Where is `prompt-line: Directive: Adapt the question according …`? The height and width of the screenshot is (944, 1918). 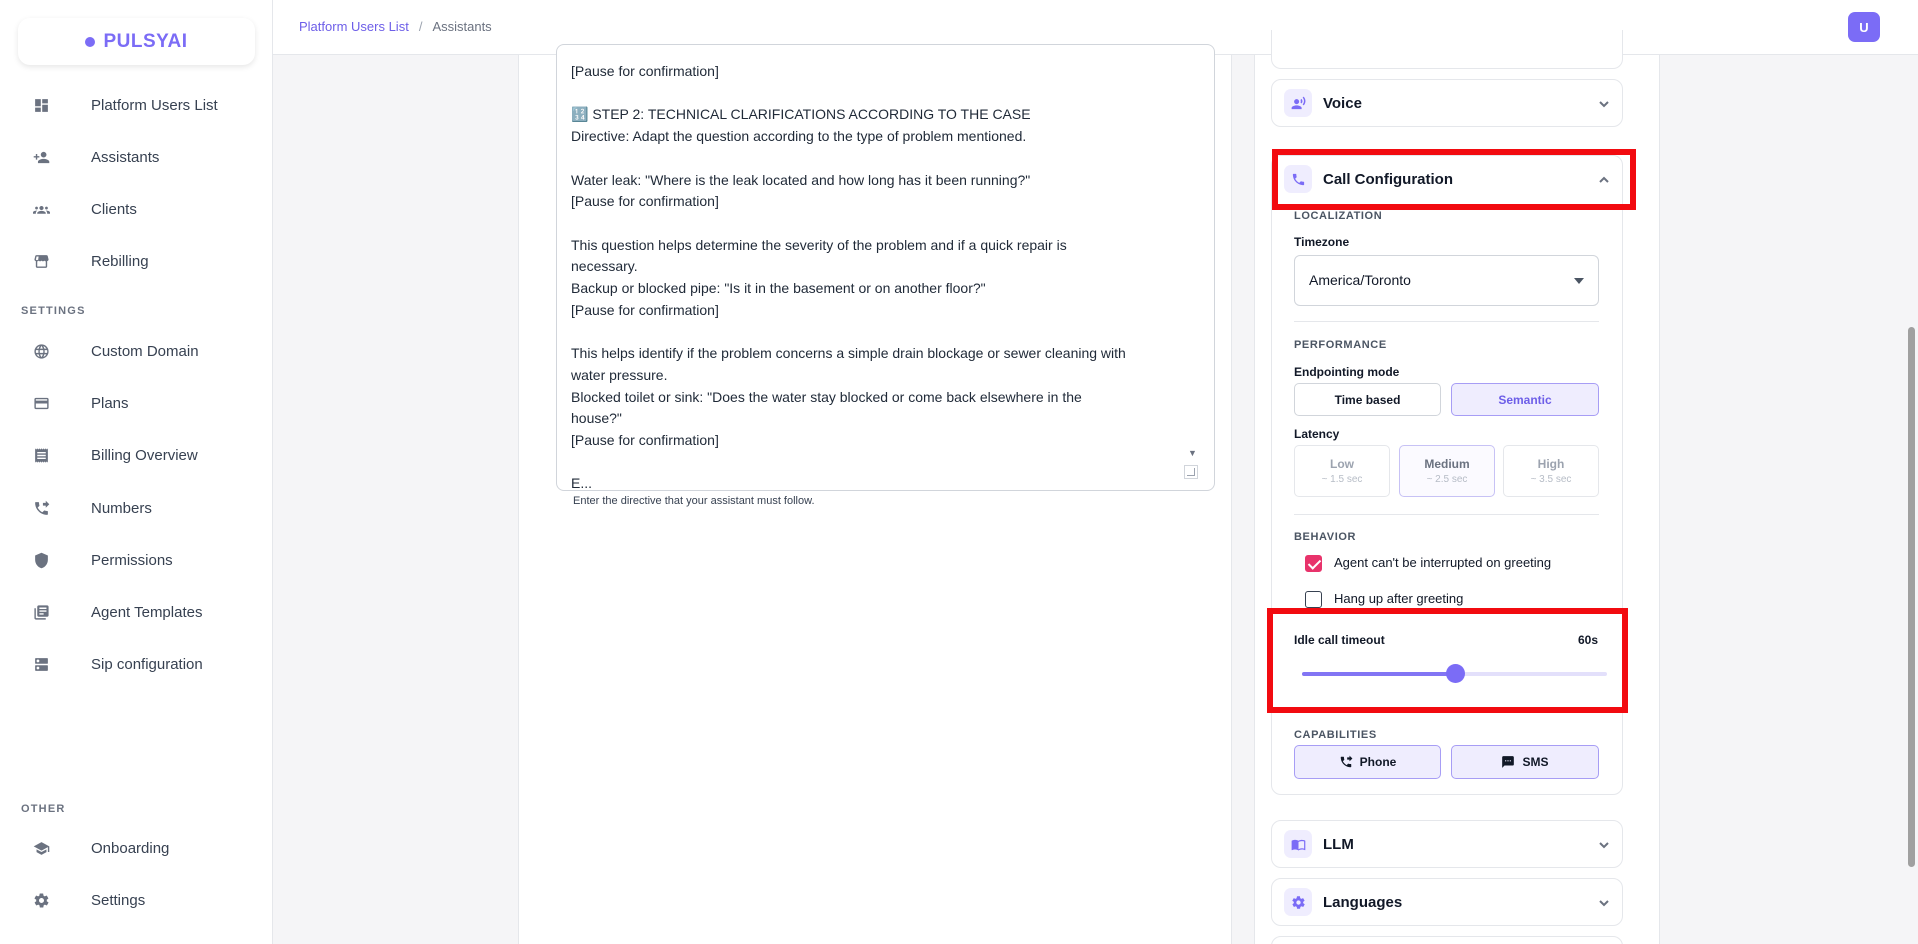 prompt-line: Directive: Adapt the question according … is located at coordinates (799, 136).